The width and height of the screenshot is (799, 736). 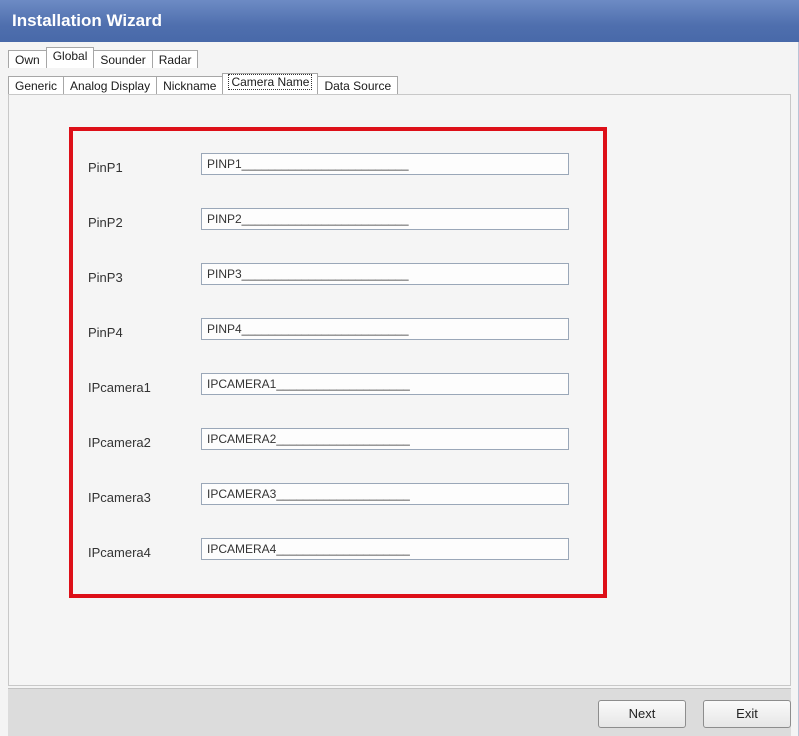 I want to click on tab-global: Global, so click(x=70, y=57).